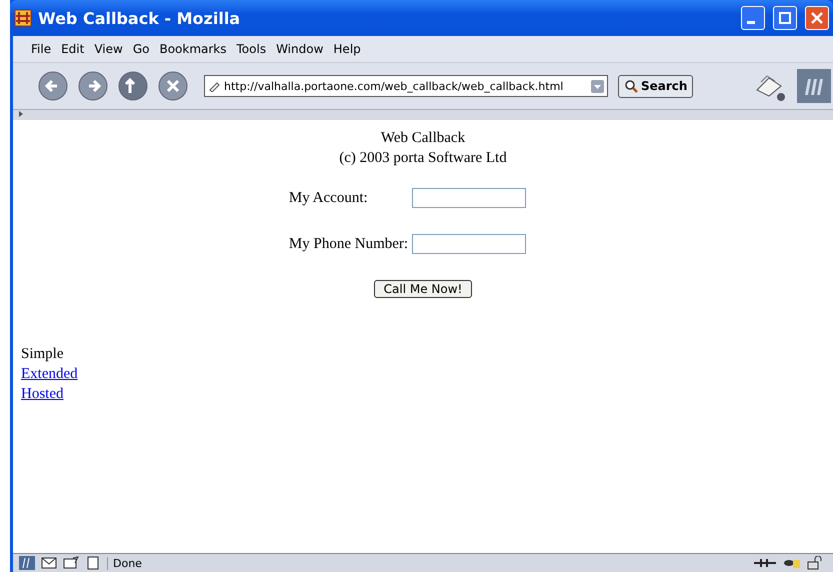 This screenshot has width=833, height=572. I want to click on minimize-button, so click(753, 18).